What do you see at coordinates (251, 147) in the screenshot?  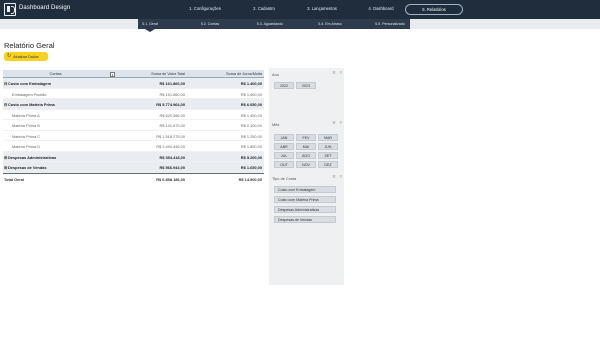 I see `row-juros: R$ 1.850,00` at bounding box center [251, 147].